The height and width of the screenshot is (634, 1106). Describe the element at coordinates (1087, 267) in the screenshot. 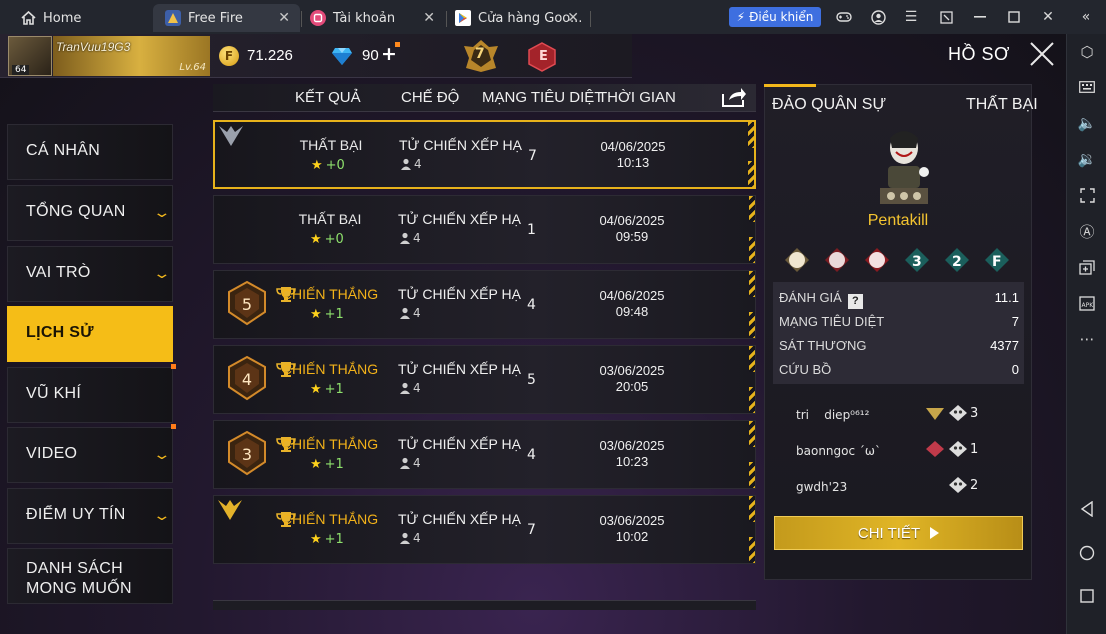

I see `multi-instance-icon` at that location.